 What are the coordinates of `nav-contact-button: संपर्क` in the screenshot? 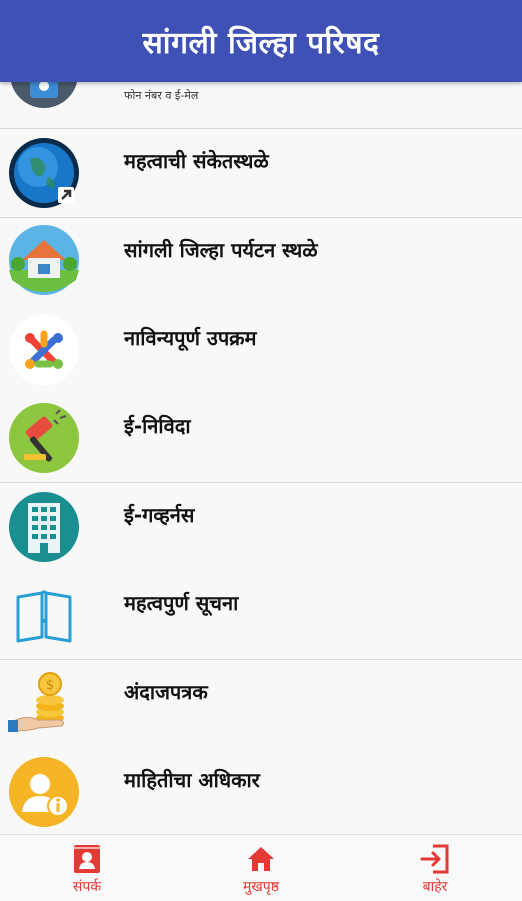 It's located at (87, 868).